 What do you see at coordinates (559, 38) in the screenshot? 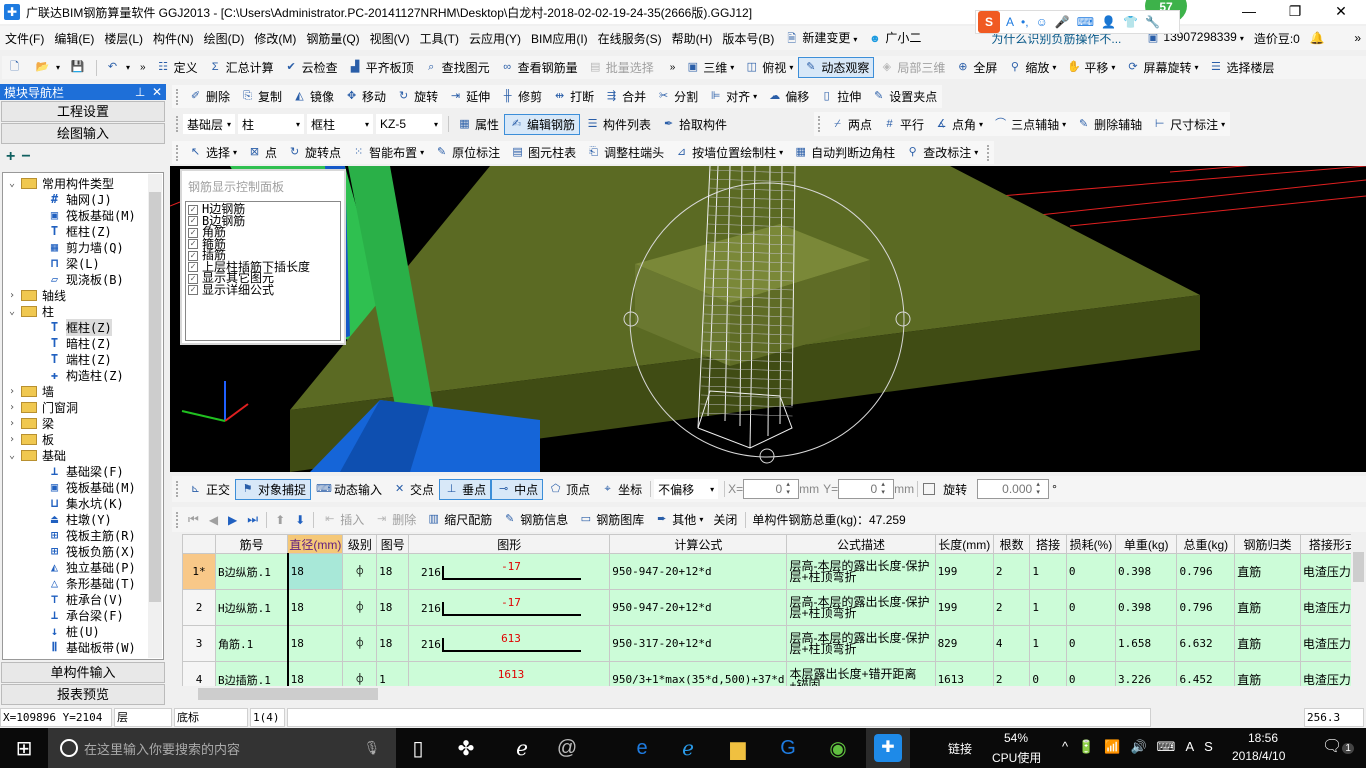
I see `menu-item: BIM应用(I)` at bounding box center [559, 38].